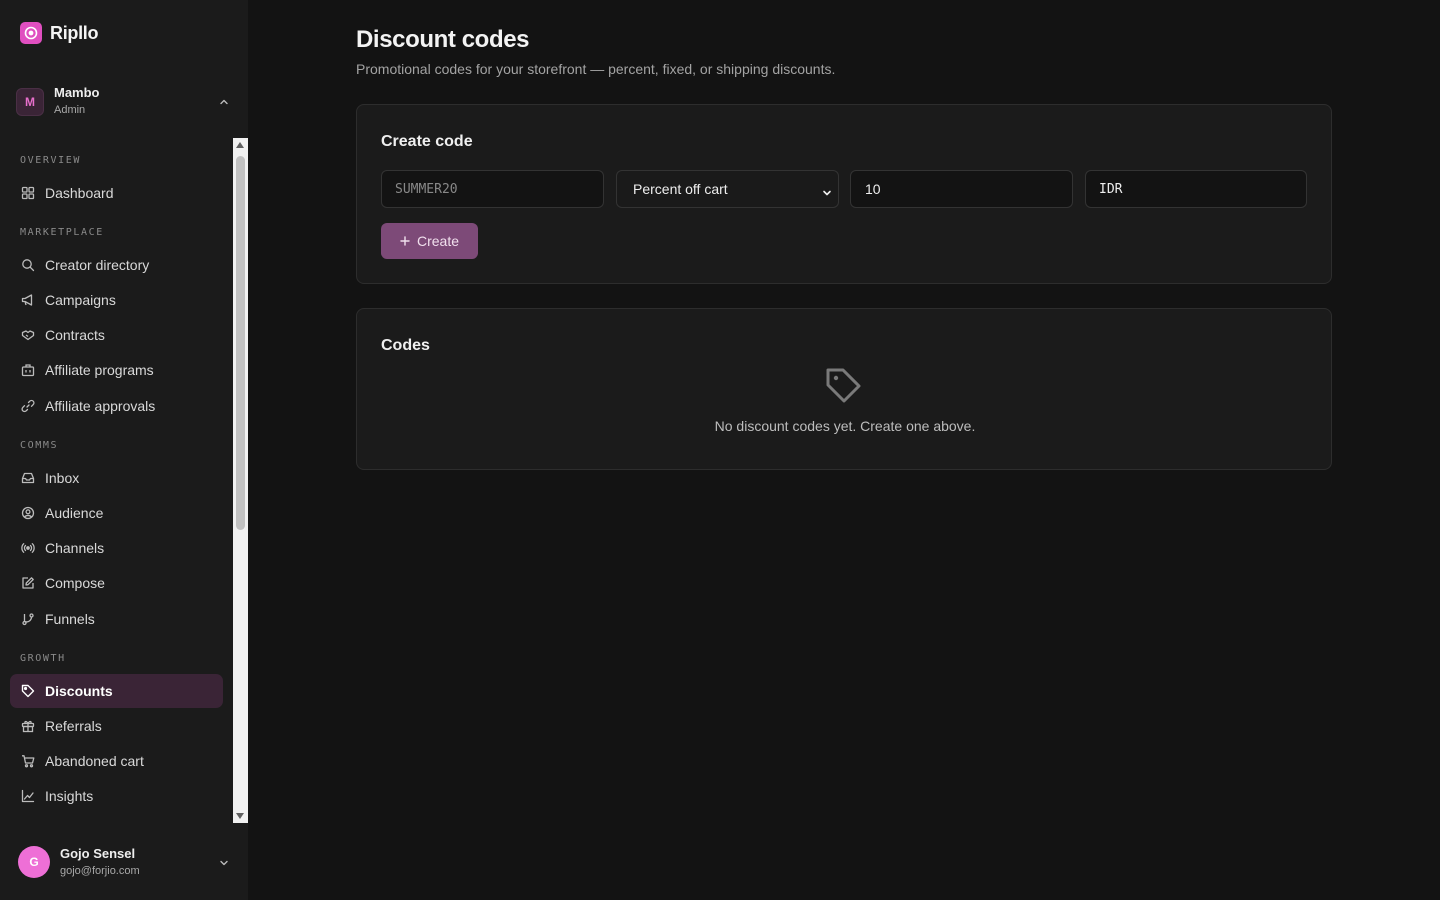 The width and height of the screenshot is (1440, 900). What do you see at coordinates (116, 691) in the screenshot?
I see `sidebar-item-discounts: Discounts` at bounding box center [116, 691].